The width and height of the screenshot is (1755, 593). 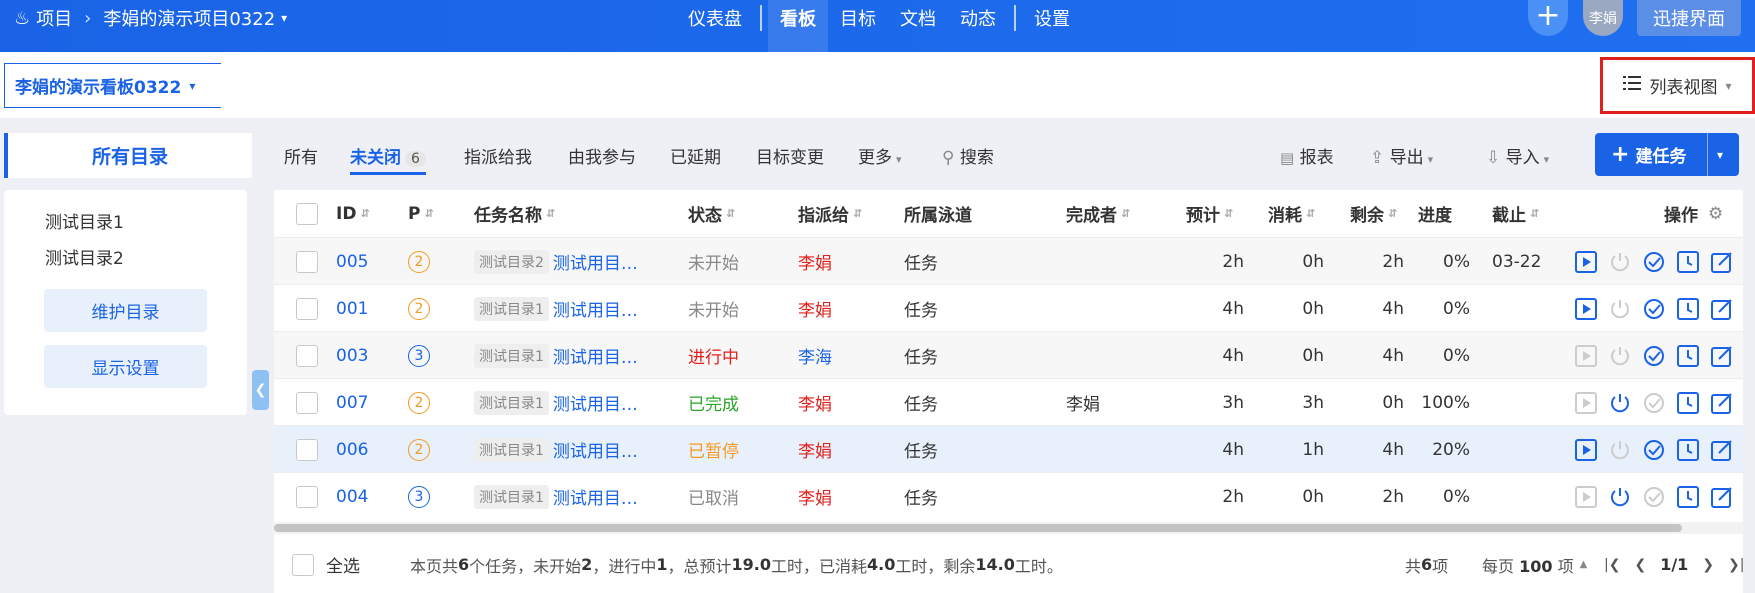 What do you see at coordinates (54, 18) in the screenshot?
I see `breadcrumb-project: 项目` at bounding box center [54, 18].